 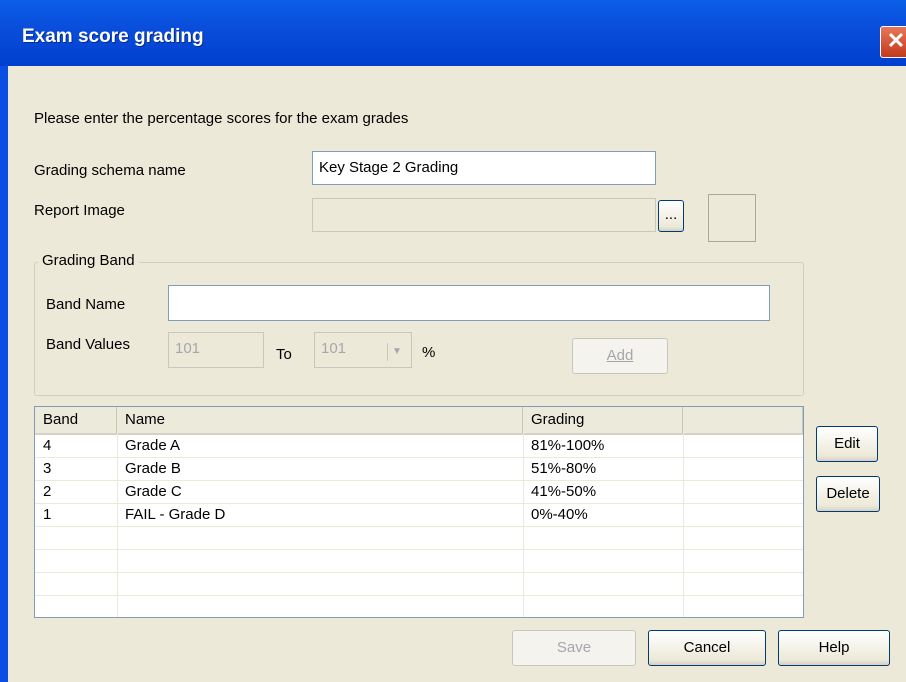 I want to click on save-button: Save, so click(x=574, y=648).